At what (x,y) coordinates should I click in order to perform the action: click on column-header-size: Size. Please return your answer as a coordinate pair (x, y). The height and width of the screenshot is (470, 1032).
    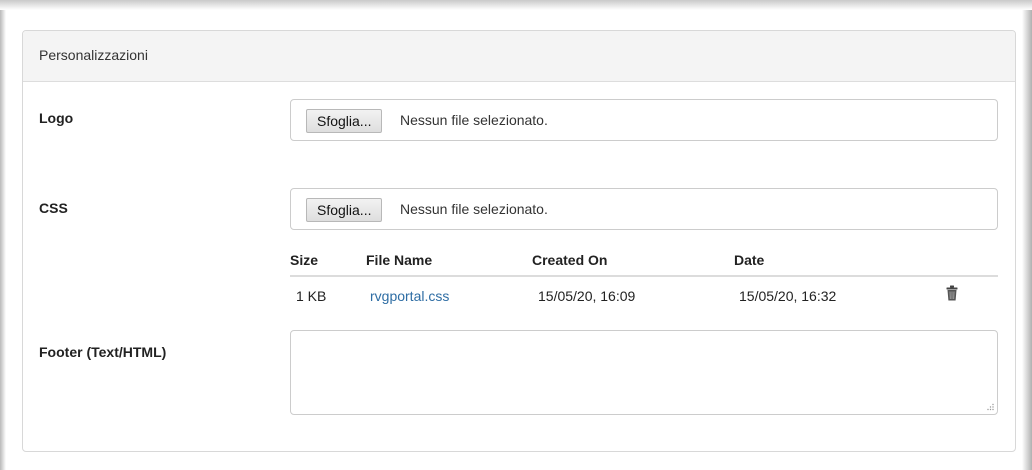
    Looking at the image, I should click on (304, 260).